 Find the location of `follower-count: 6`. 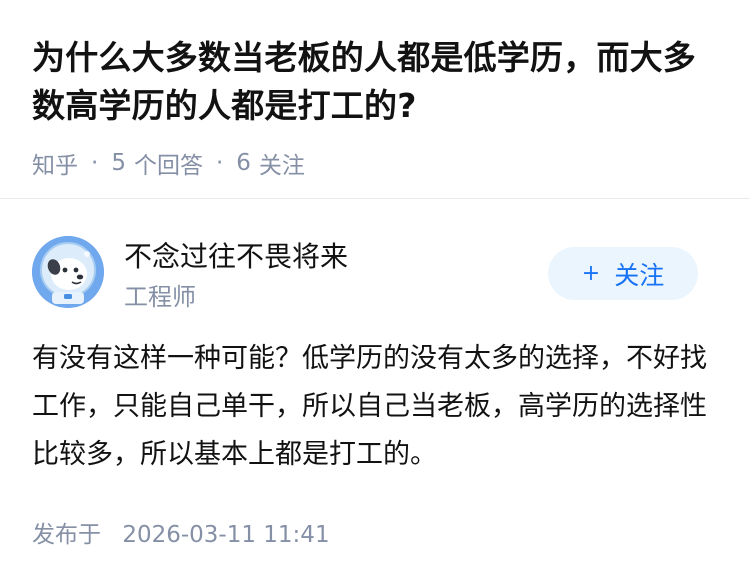

follower-count: 6 is located at coordinates (243, 163).